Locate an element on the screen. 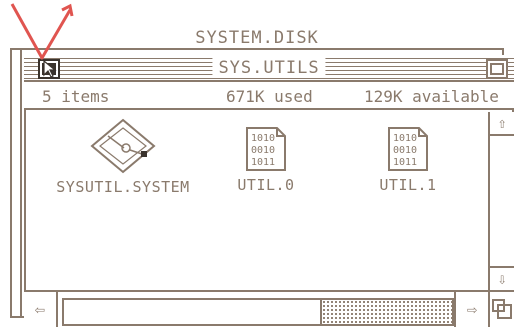 The height and width of the screenshot is (327, 514). window-title-bar: SYS.UTILS is located at coordinates (269, 68).